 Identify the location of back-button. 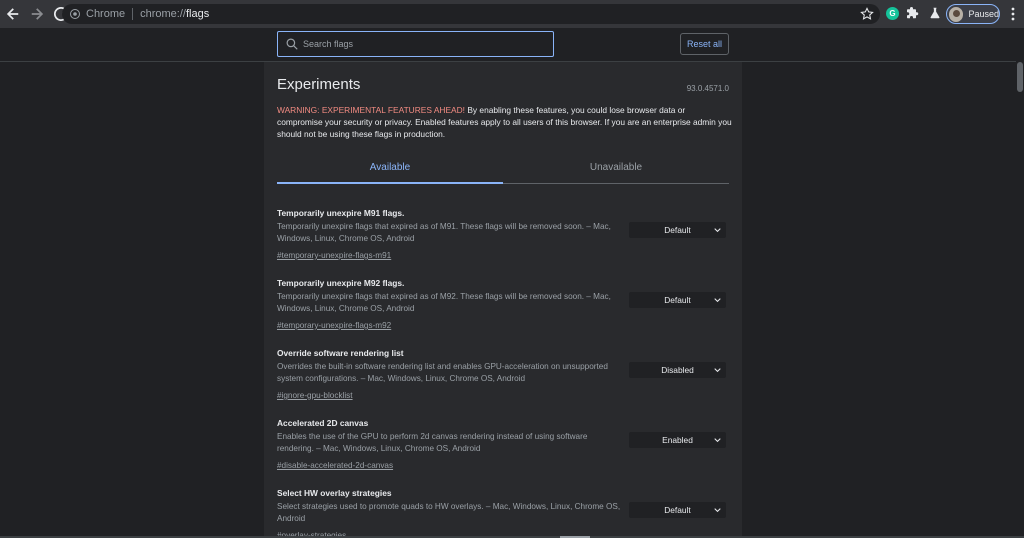
(13, 14).